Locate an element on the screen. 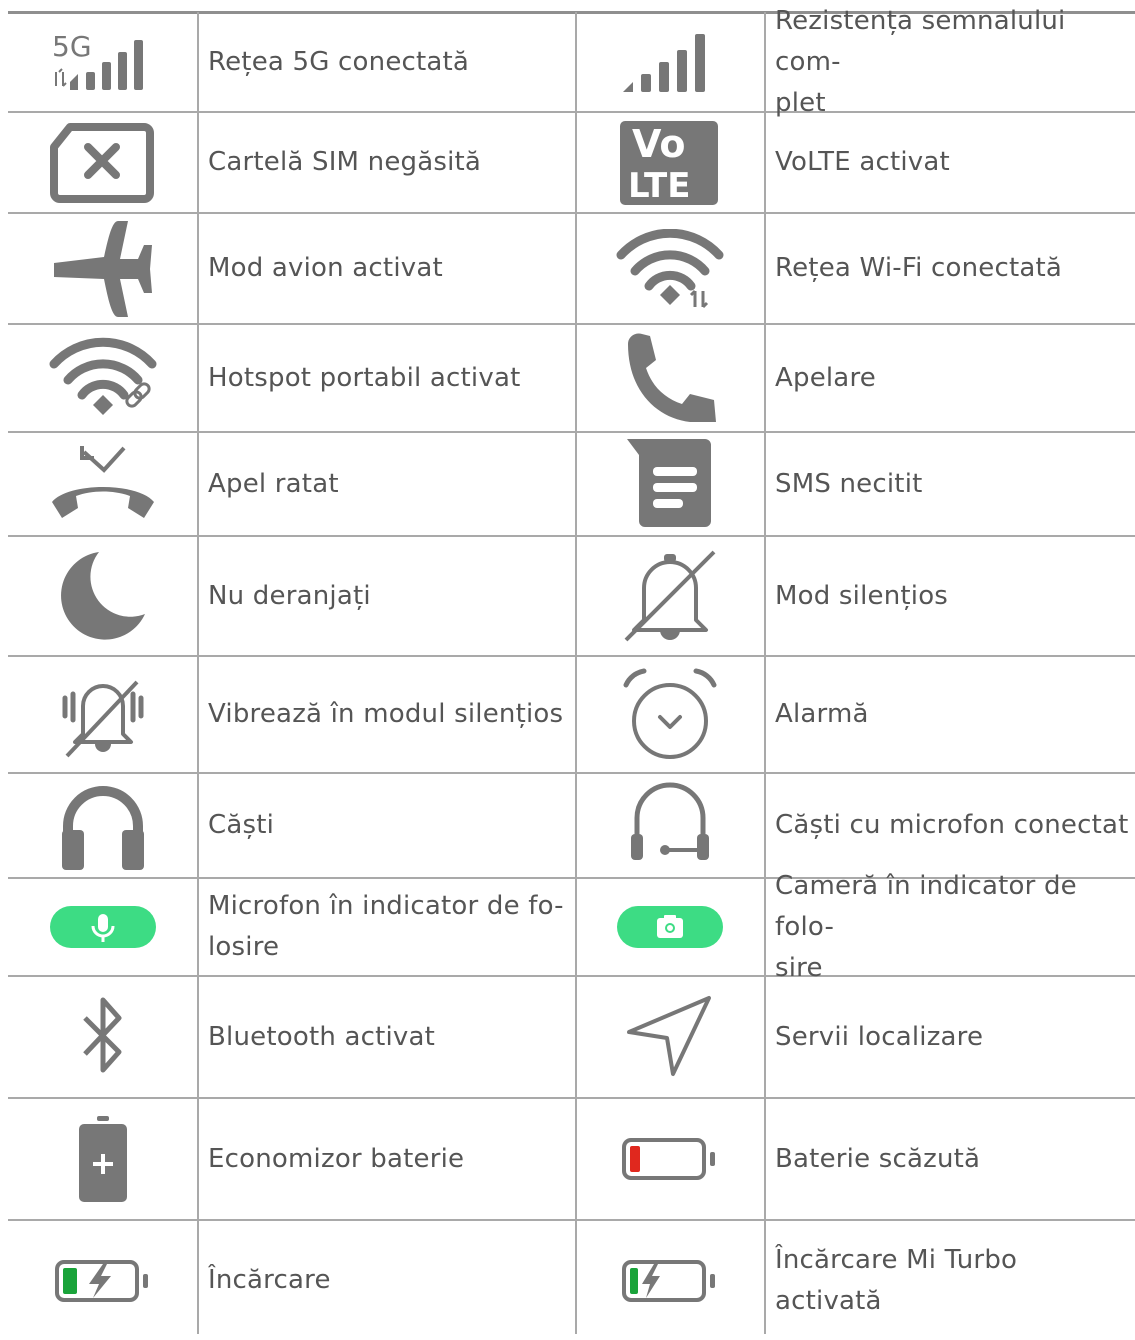 This screenshot has height=1340, width=1135. status-icon-label: Hotspot portabil activat is located at coordinates (364, 377).